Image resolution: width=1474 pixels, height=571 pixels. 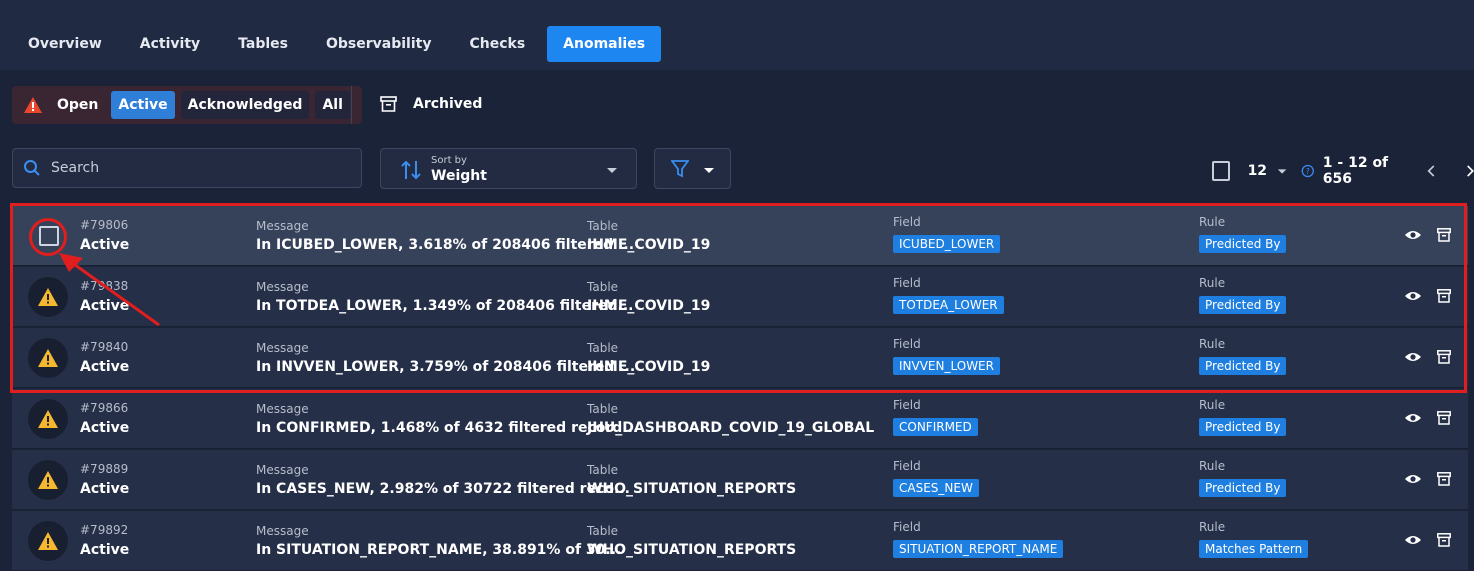 I want to click on status-filter-bar: Open Active Acknowledged All, so click(x=187, y=105).